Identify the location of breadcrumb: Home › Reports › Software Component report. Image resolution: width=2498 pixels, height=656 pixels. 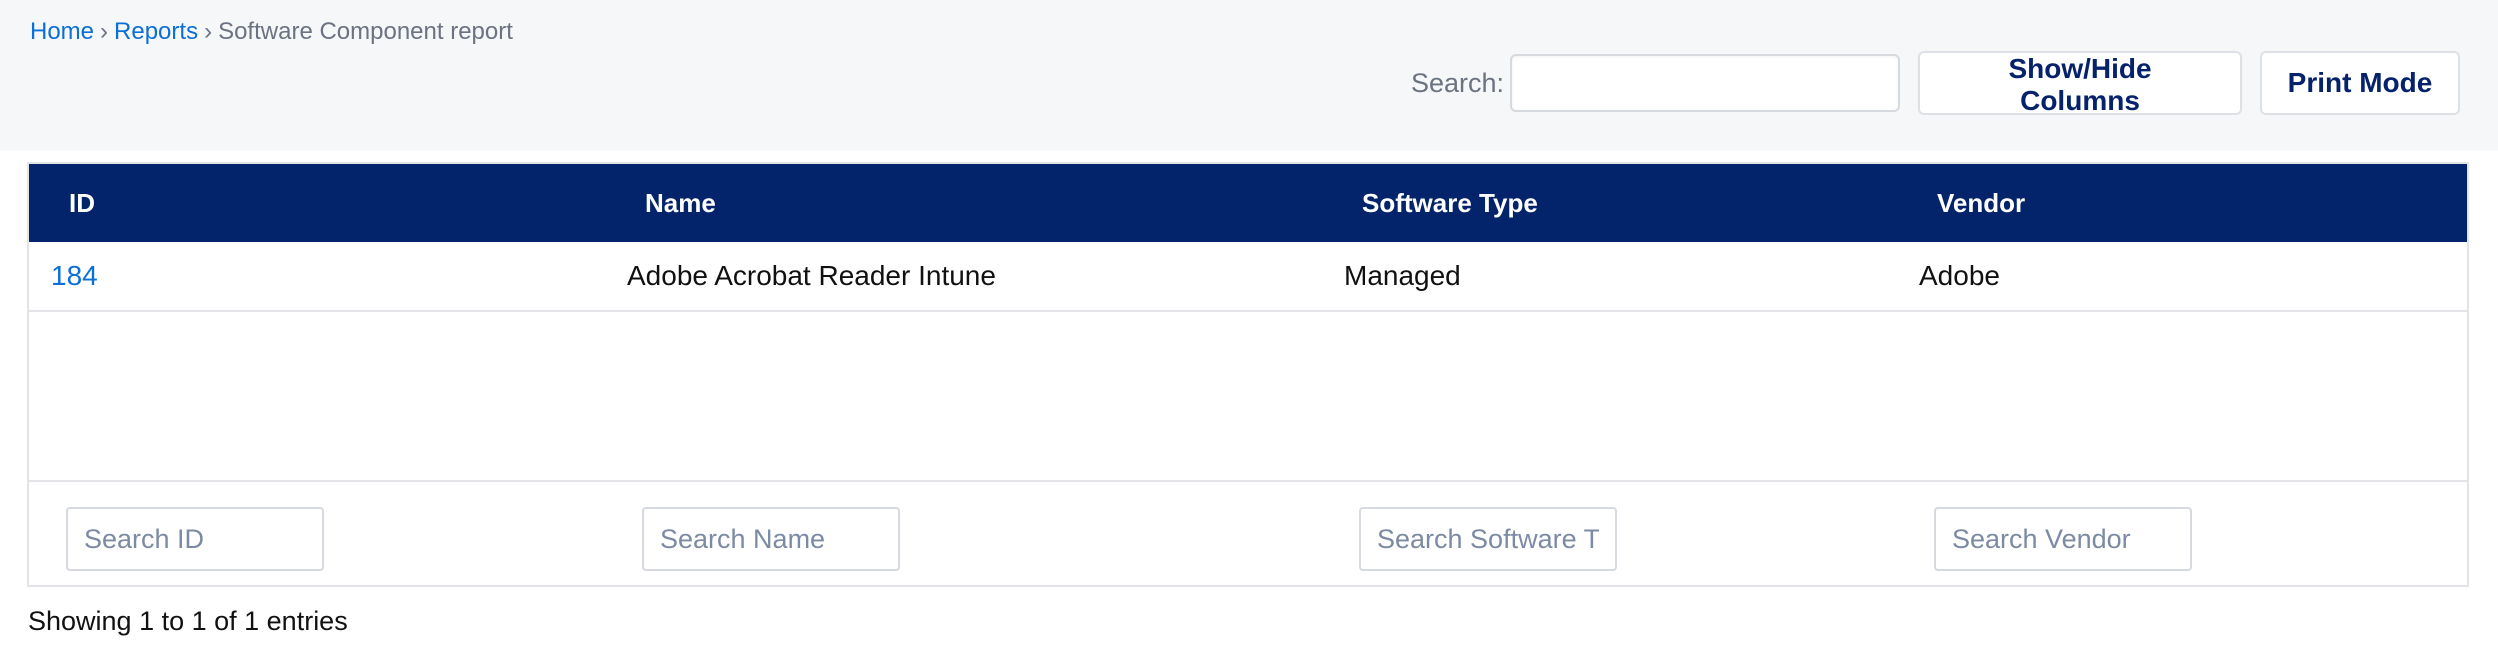
(271, 32).